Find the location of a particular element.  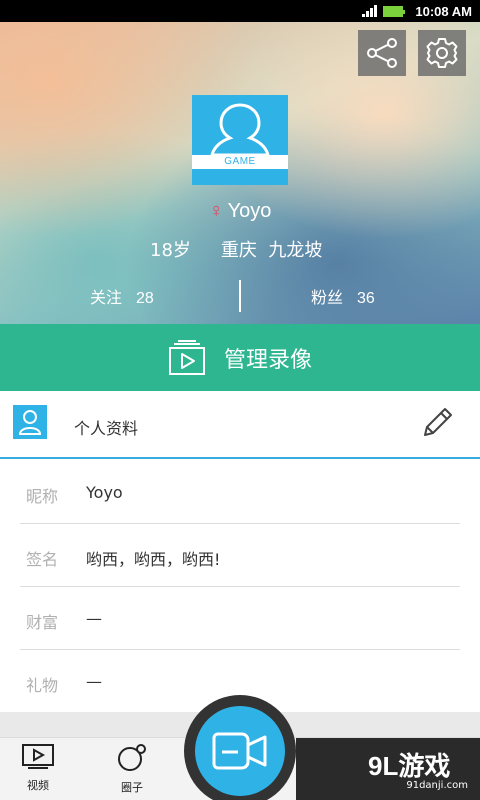

nav-circle: 圈子 is located at coordinates (132, 769).